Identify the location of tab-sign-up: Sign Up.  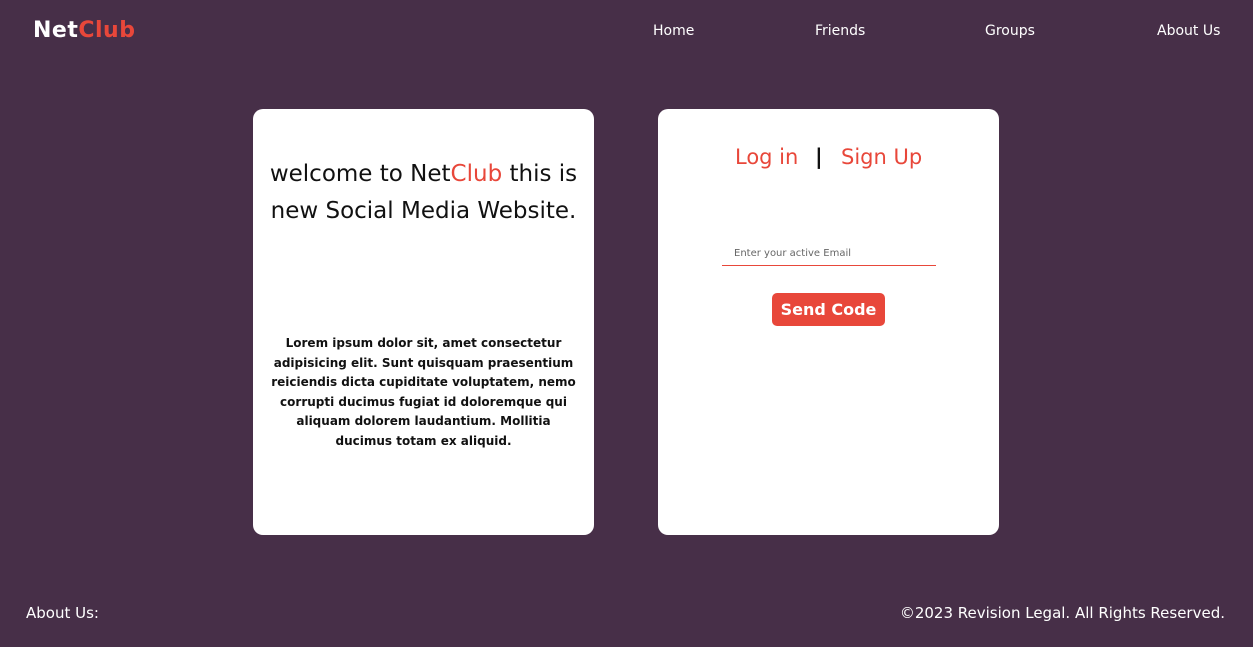
(881, 157).